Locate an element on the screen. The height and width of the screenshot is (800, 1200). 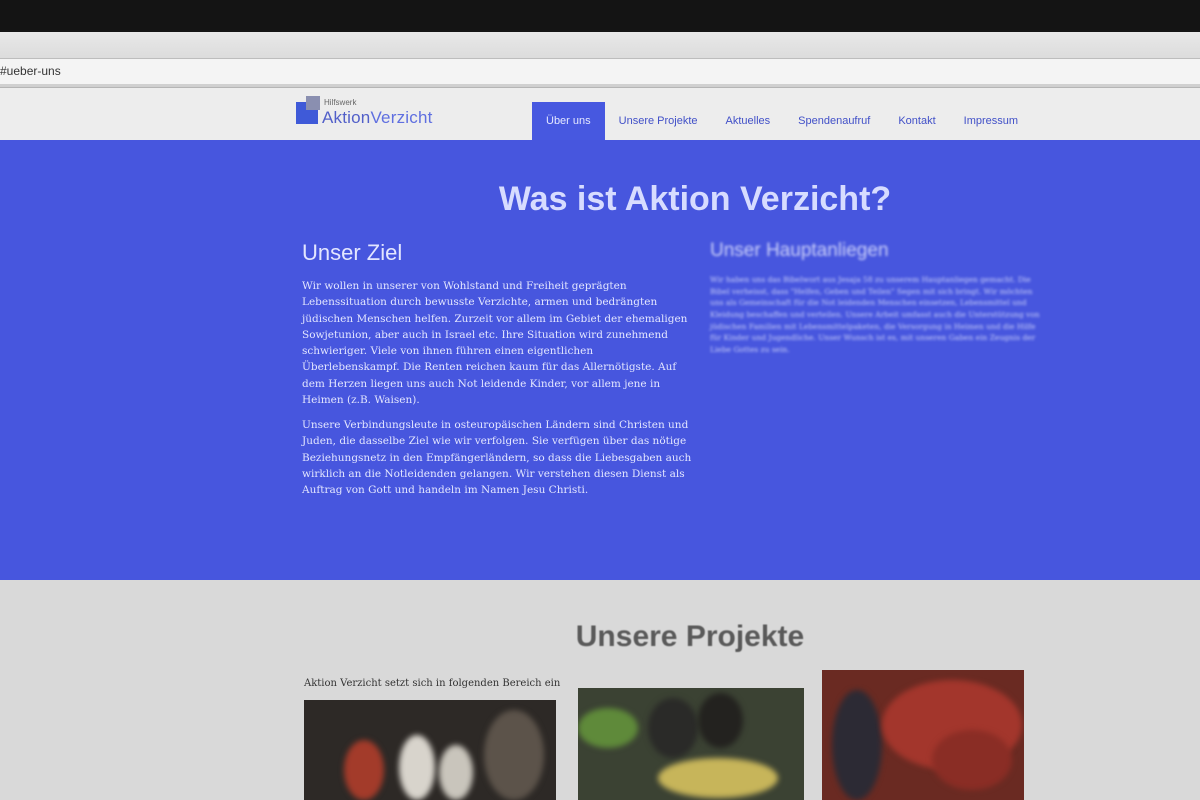
project-image-food is located at coordinates (691, 744).